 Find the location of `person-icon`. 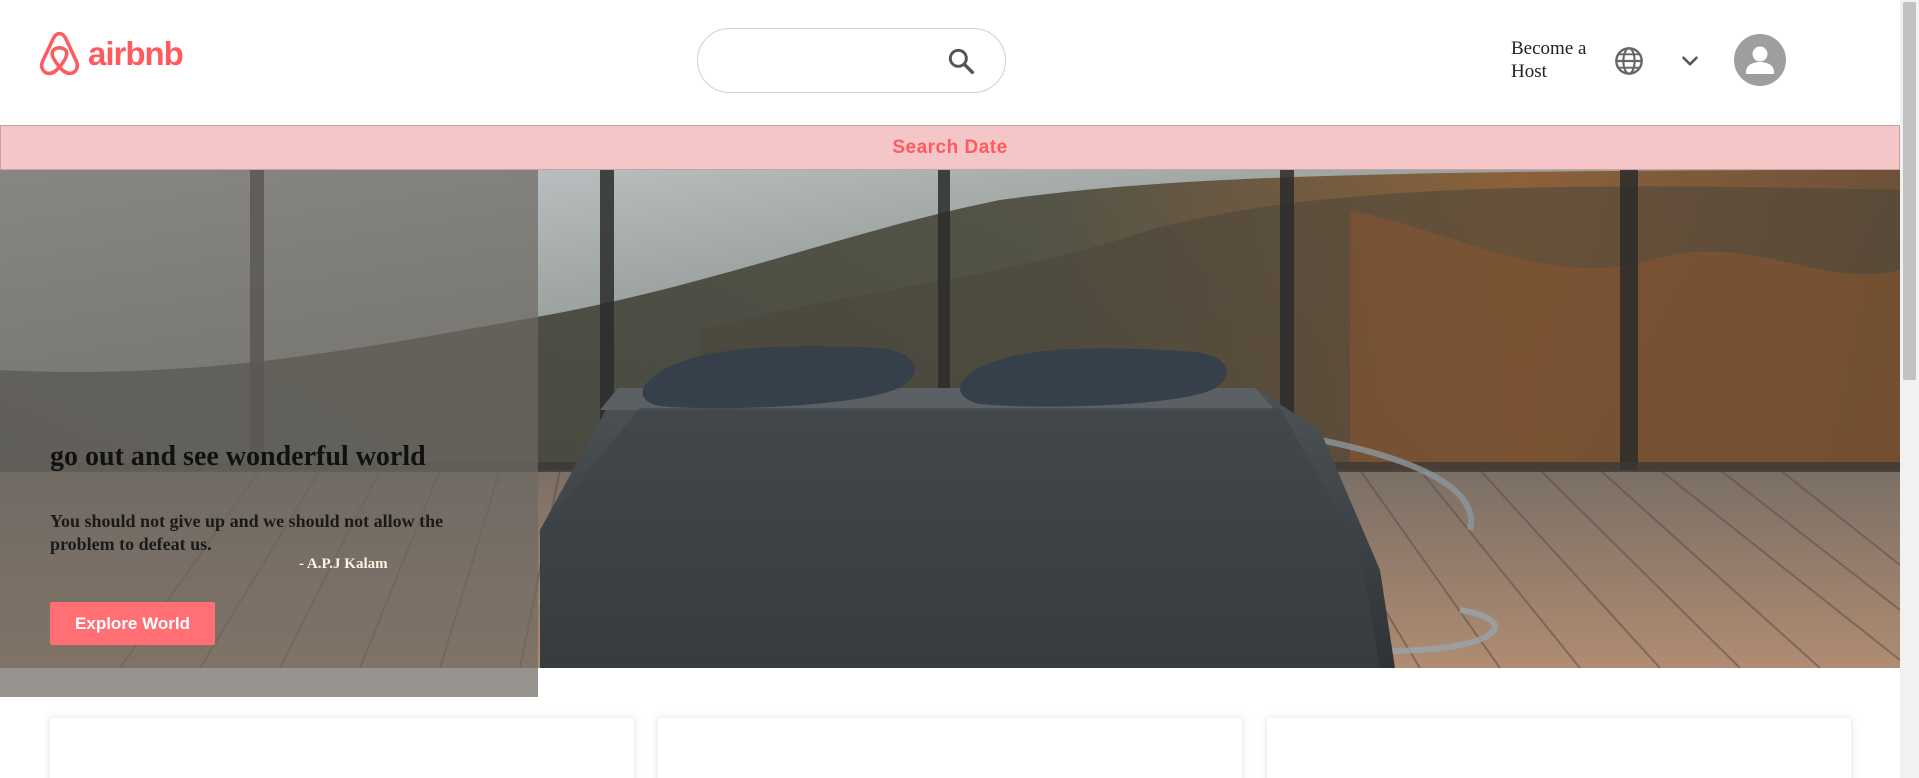

person-icon is located at coordinates (1760, 60).